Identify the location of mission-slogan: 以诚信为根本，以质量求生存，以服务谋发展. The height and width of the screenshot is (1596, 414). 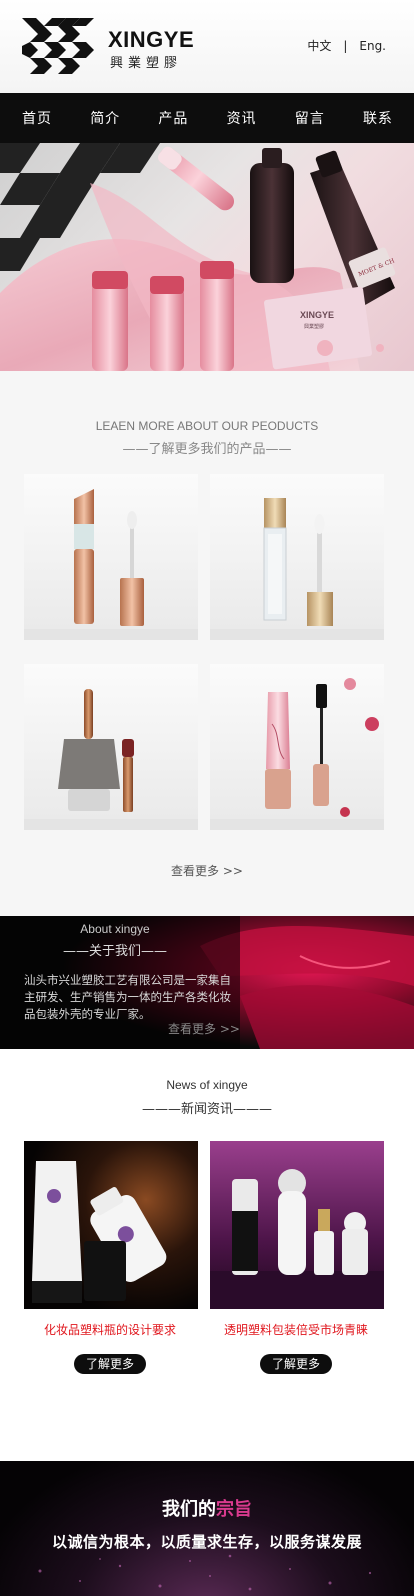
(206, 1542).